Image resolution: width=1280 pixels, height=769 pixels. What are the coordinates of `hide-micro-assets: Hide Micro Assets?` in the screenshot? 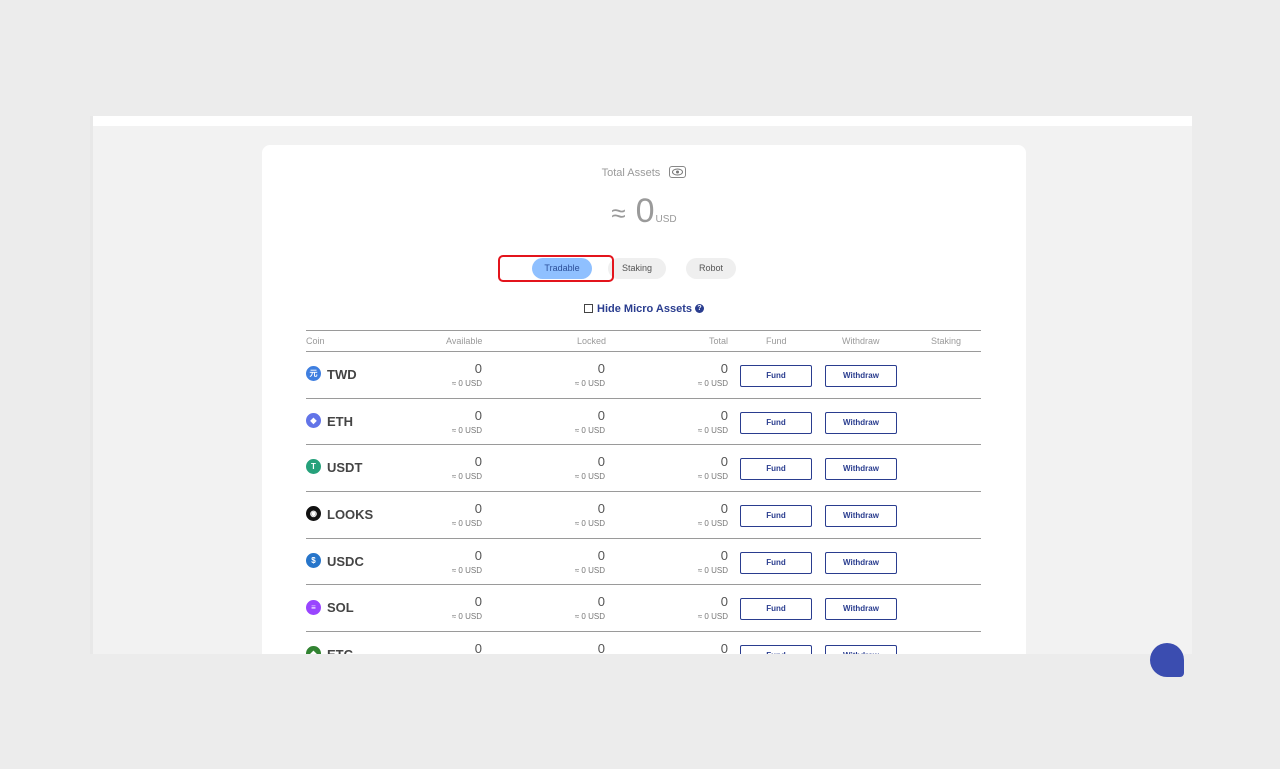 It's located at (644, 309).